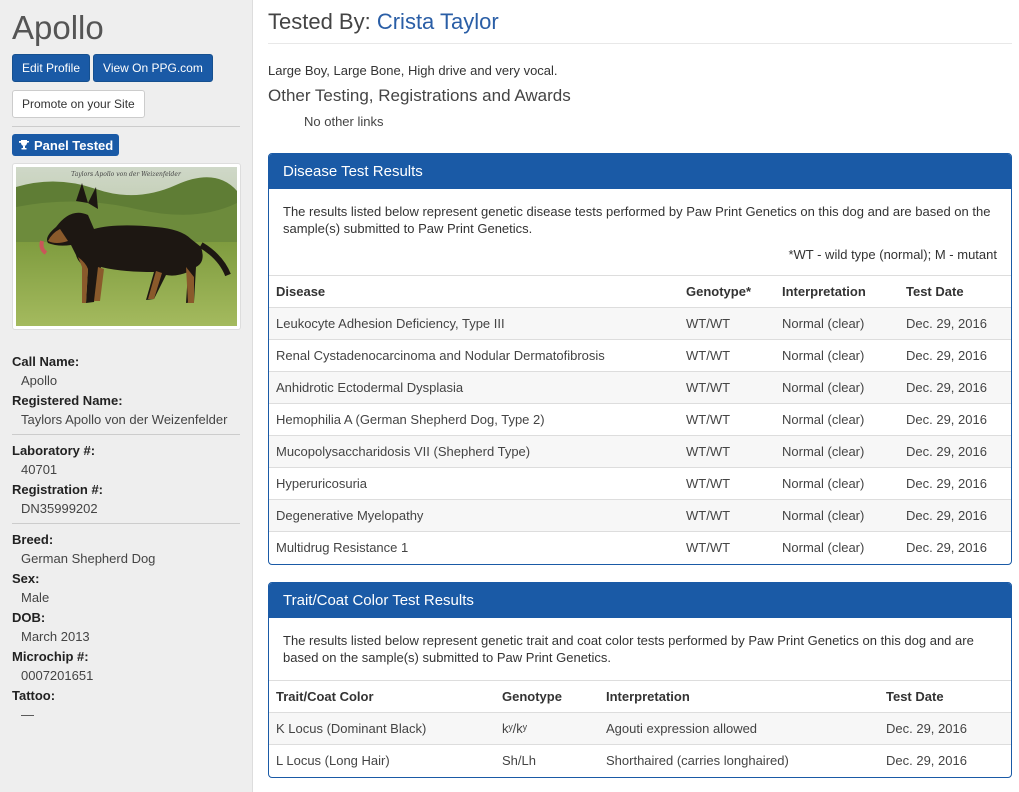 This screenshot has height=792, width=1019. I want to click on col-genotype: Genotype*, so click(727, 291).